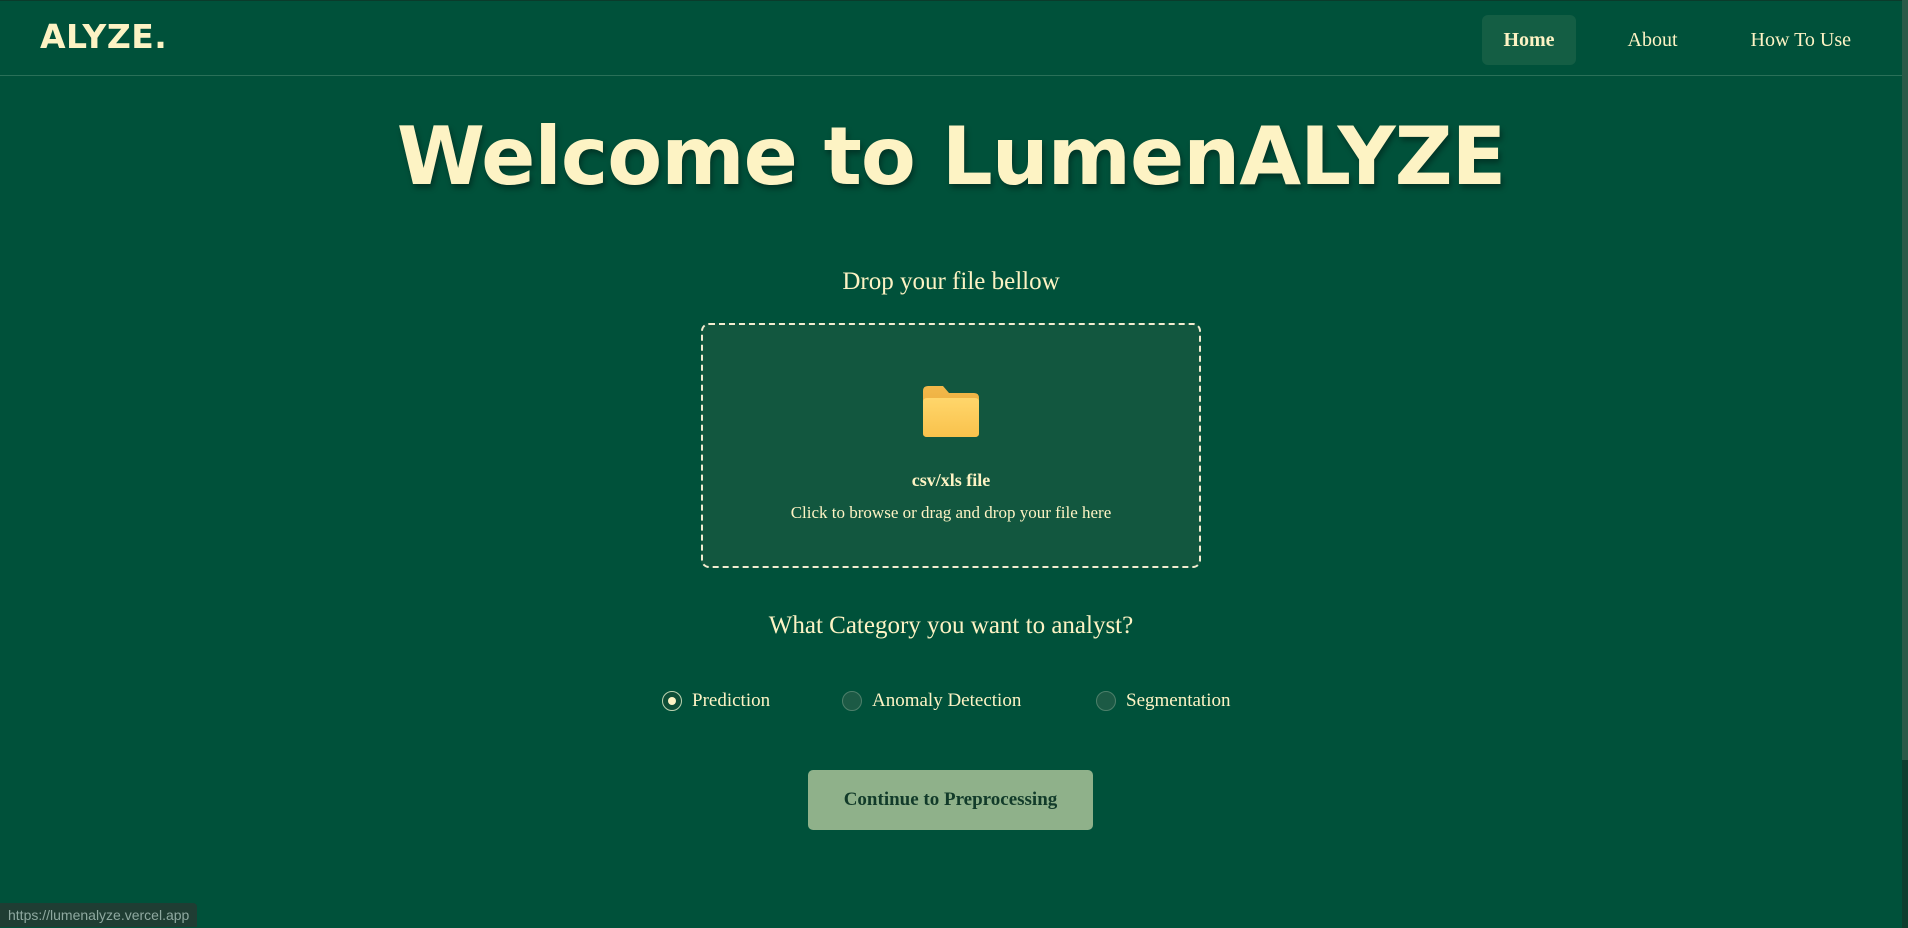 This screenshot has height=928, width=1908. What do you see at coordinates (852, 701) in the screenshot?
I see `radio-anomaly-detection` at bounding box center [852, 701].